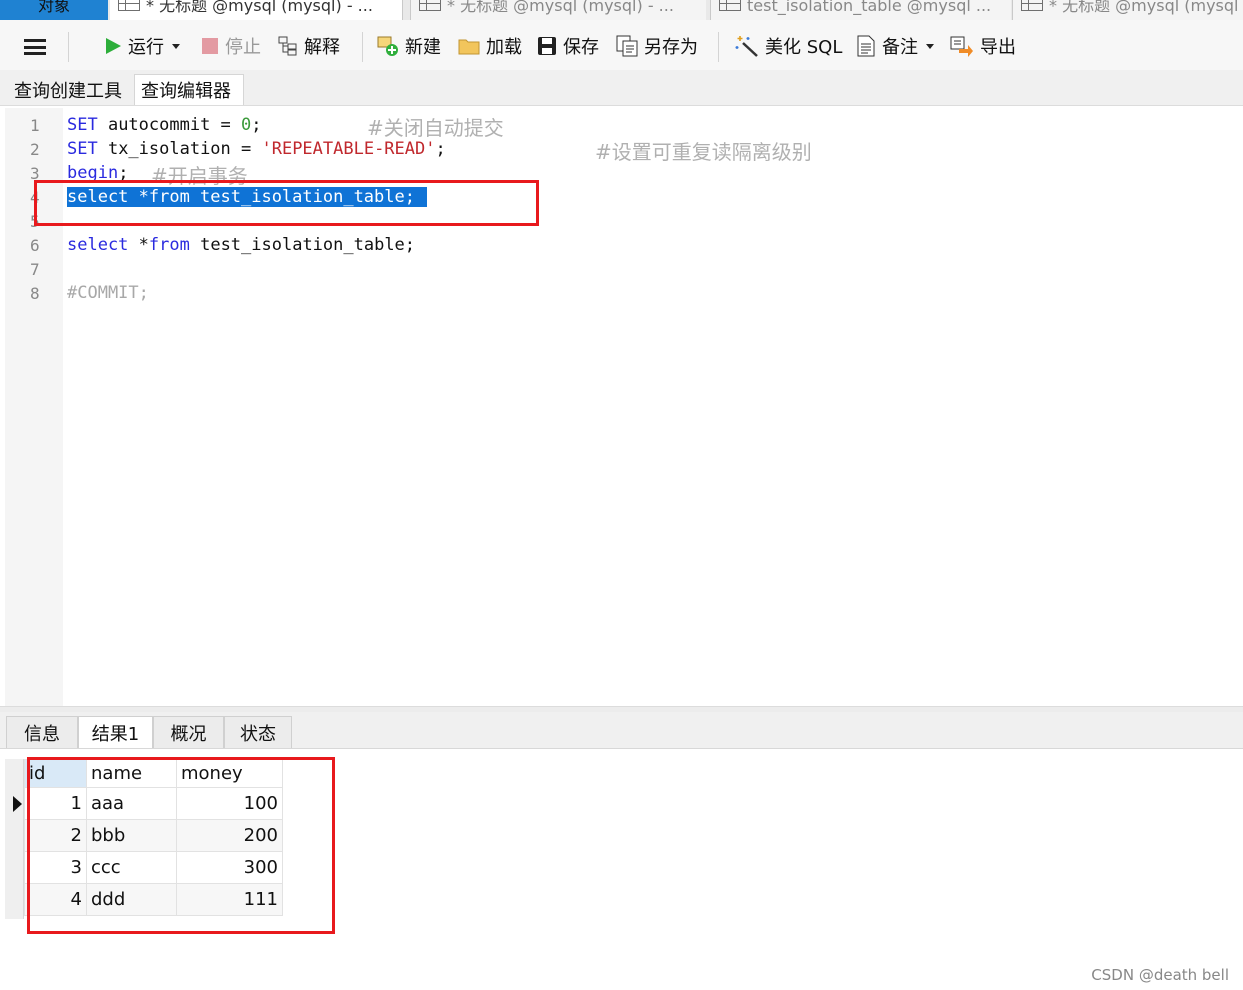  Describe the element at coordinates (35, 197) in the screenshot. I see `line-number: 4` at that location.